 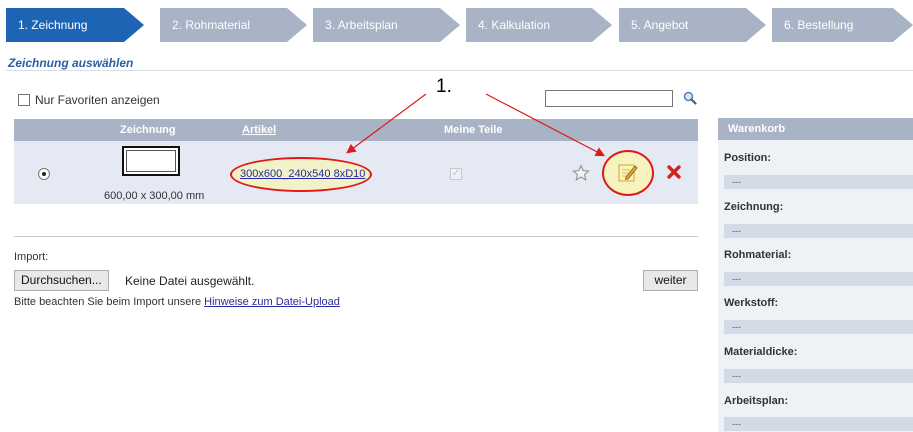 What do you see at coordinates (386, 25) in the screenshot?
I see `step-arbeitsplan: 3. Arbeitsplan` at bounding box center [386, 25].